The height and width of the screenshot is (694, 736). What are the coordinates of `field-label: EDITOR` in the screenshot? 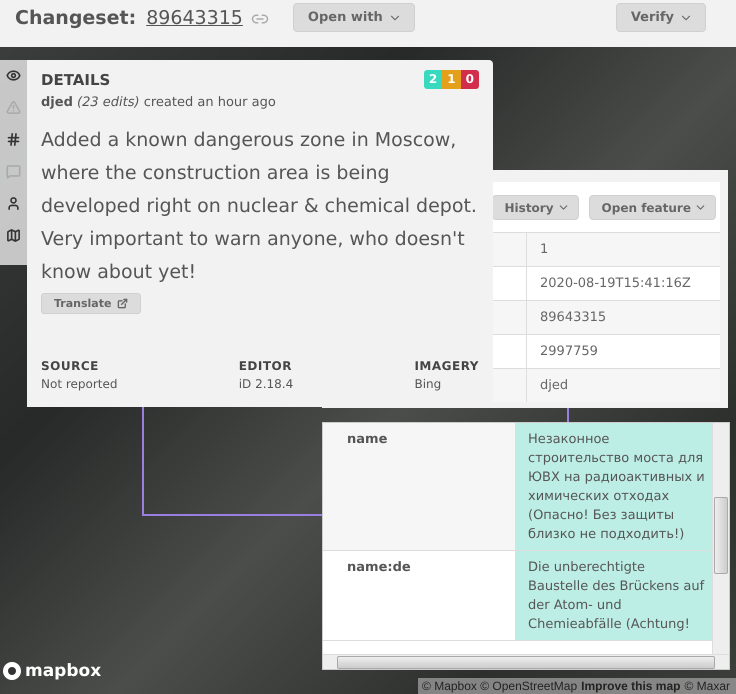 It's located at (265, 366).